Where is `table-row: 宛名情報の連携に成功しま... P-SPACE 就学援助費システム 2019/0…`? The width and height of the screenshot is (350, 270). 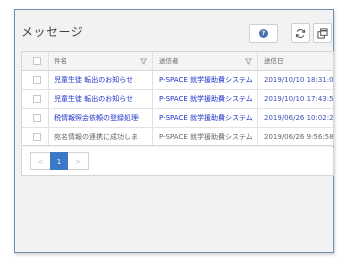 table-row: 宛名情報の連携に成功しま... P-SPACE 就学援助費システム 2019/0… is located at coordinates (178, 136).